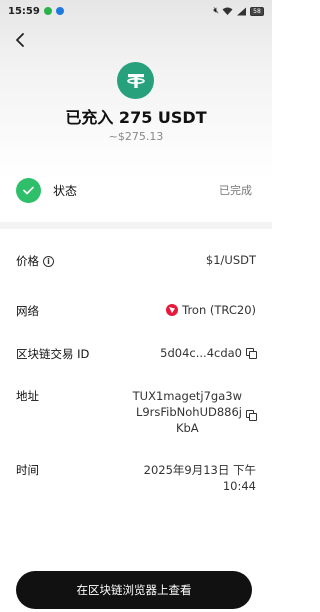 This screenshot has width=320, height=612. I want to click on txid-value: 5d04c...4cda0, so click(201, 353).